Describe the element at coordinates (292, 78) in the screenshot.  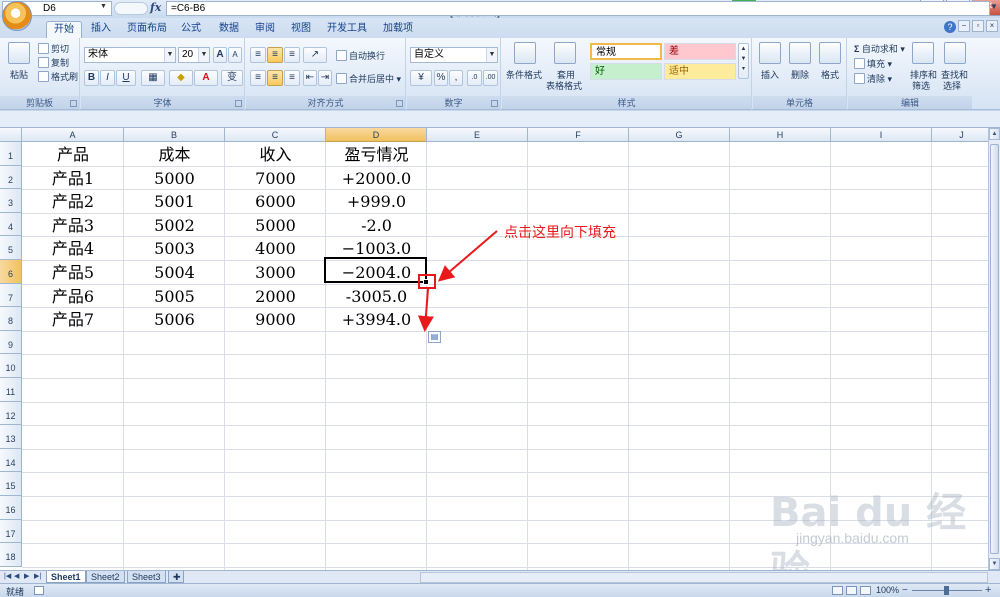
I see `align-right-button: ≡` at that location.